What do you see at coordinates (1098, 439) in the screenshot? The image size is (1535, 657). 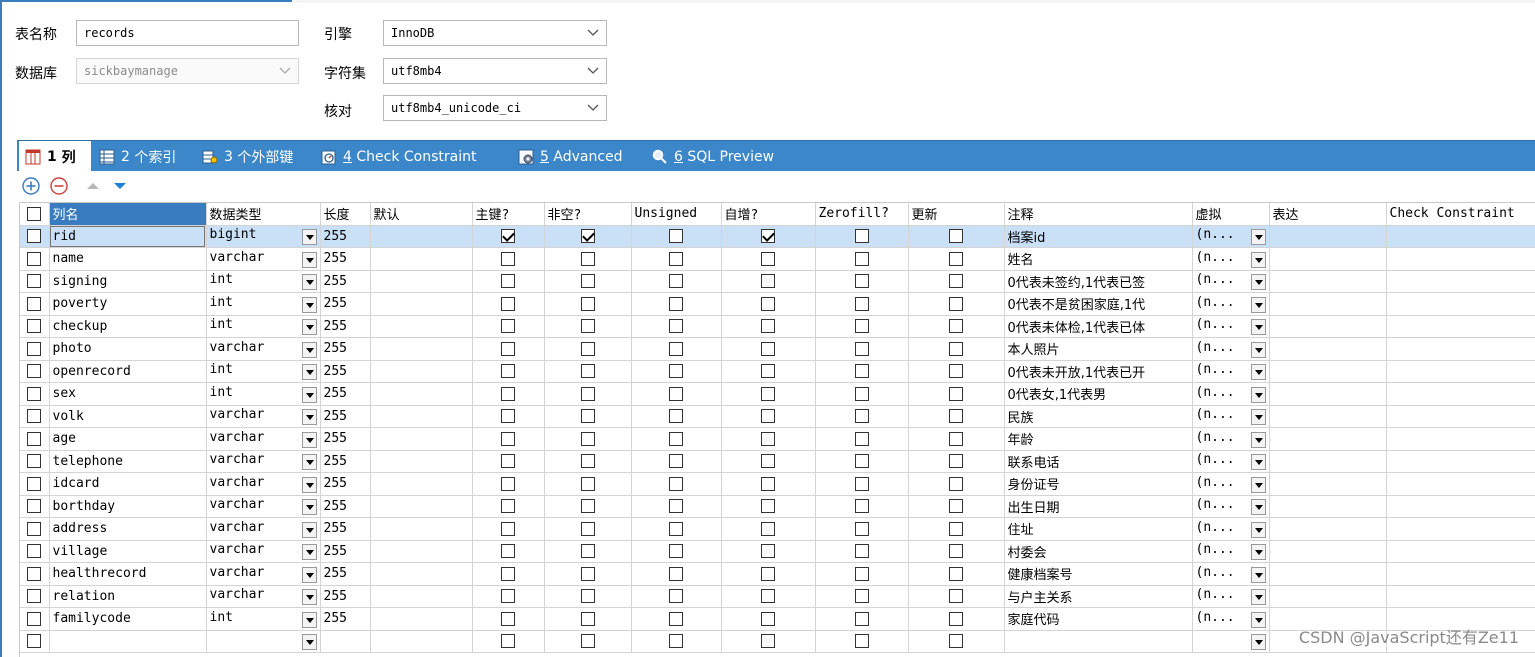 I see `column-comment-cell: 年龄` at bounding box center [1098, 439].